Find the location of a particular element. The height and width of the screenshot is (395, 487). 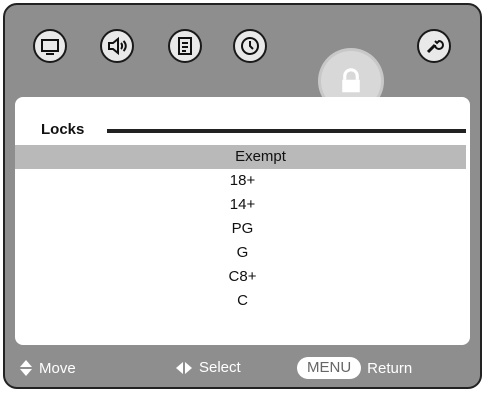

move-label: Move is located at coordinates (57, 368).